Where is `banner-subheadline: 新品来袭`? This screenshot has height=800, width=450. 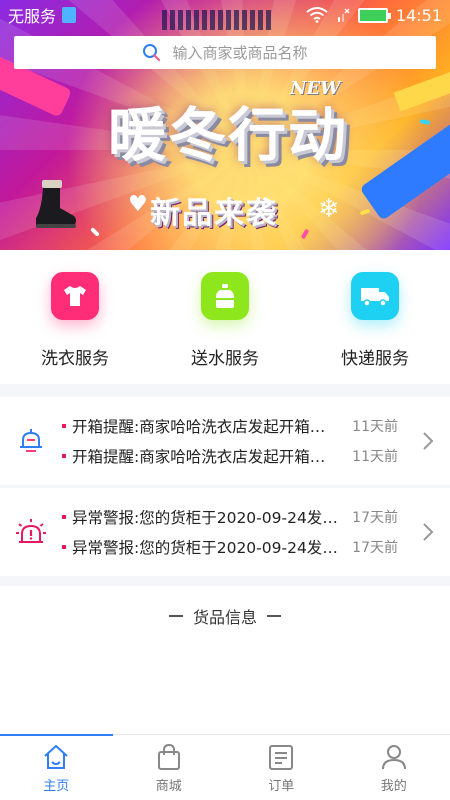 banner-subheadline: 新品来袭 is located at coordinates (214, 213).